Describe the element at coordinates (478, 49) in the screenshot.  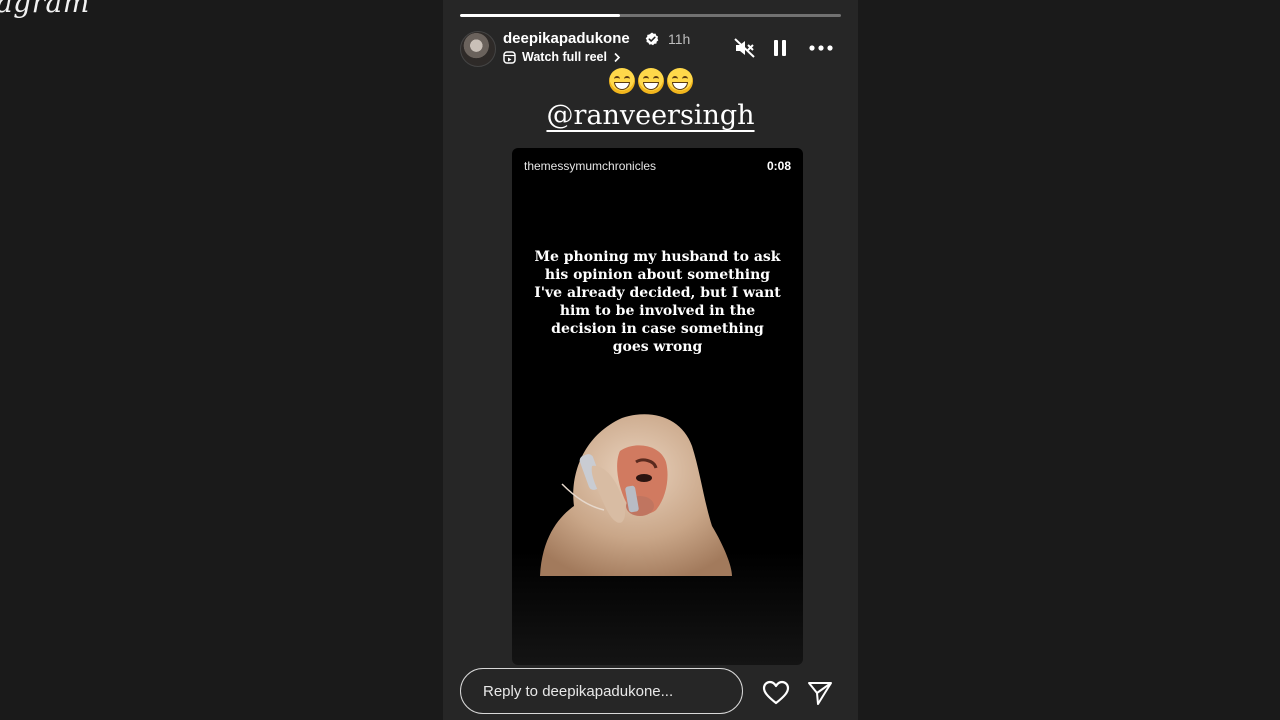
I see `avatar` at that location.